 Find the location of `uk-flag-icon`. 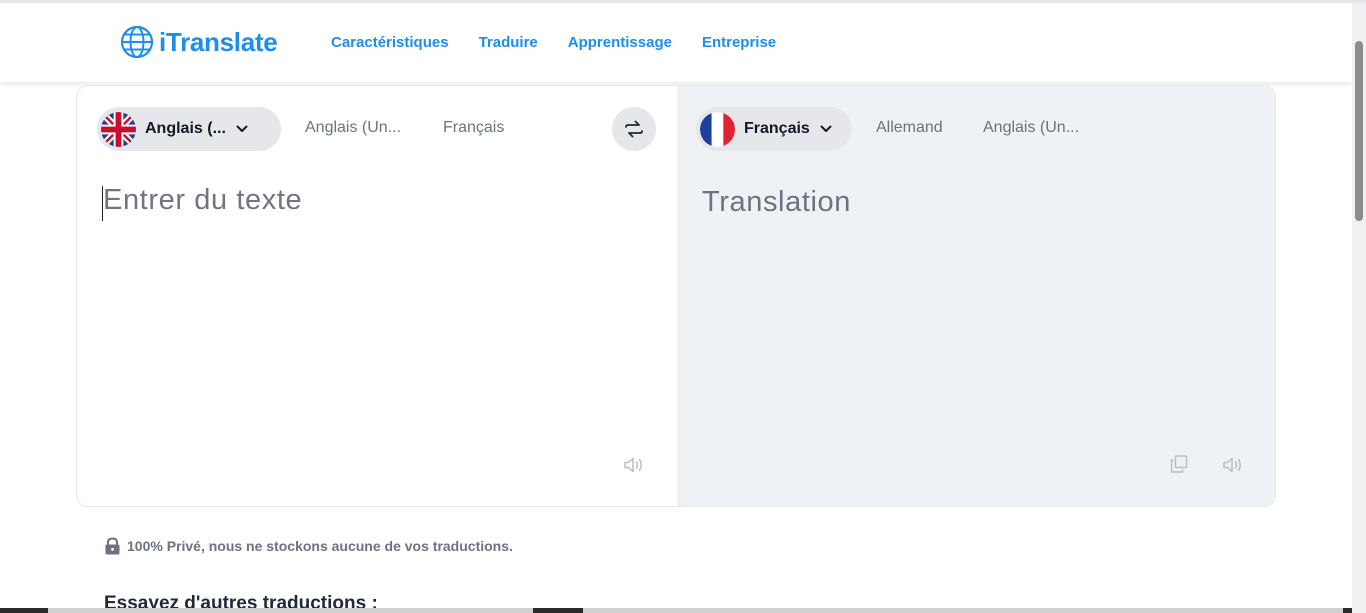

uk-flag-icon is located at coordinates (118, 129).